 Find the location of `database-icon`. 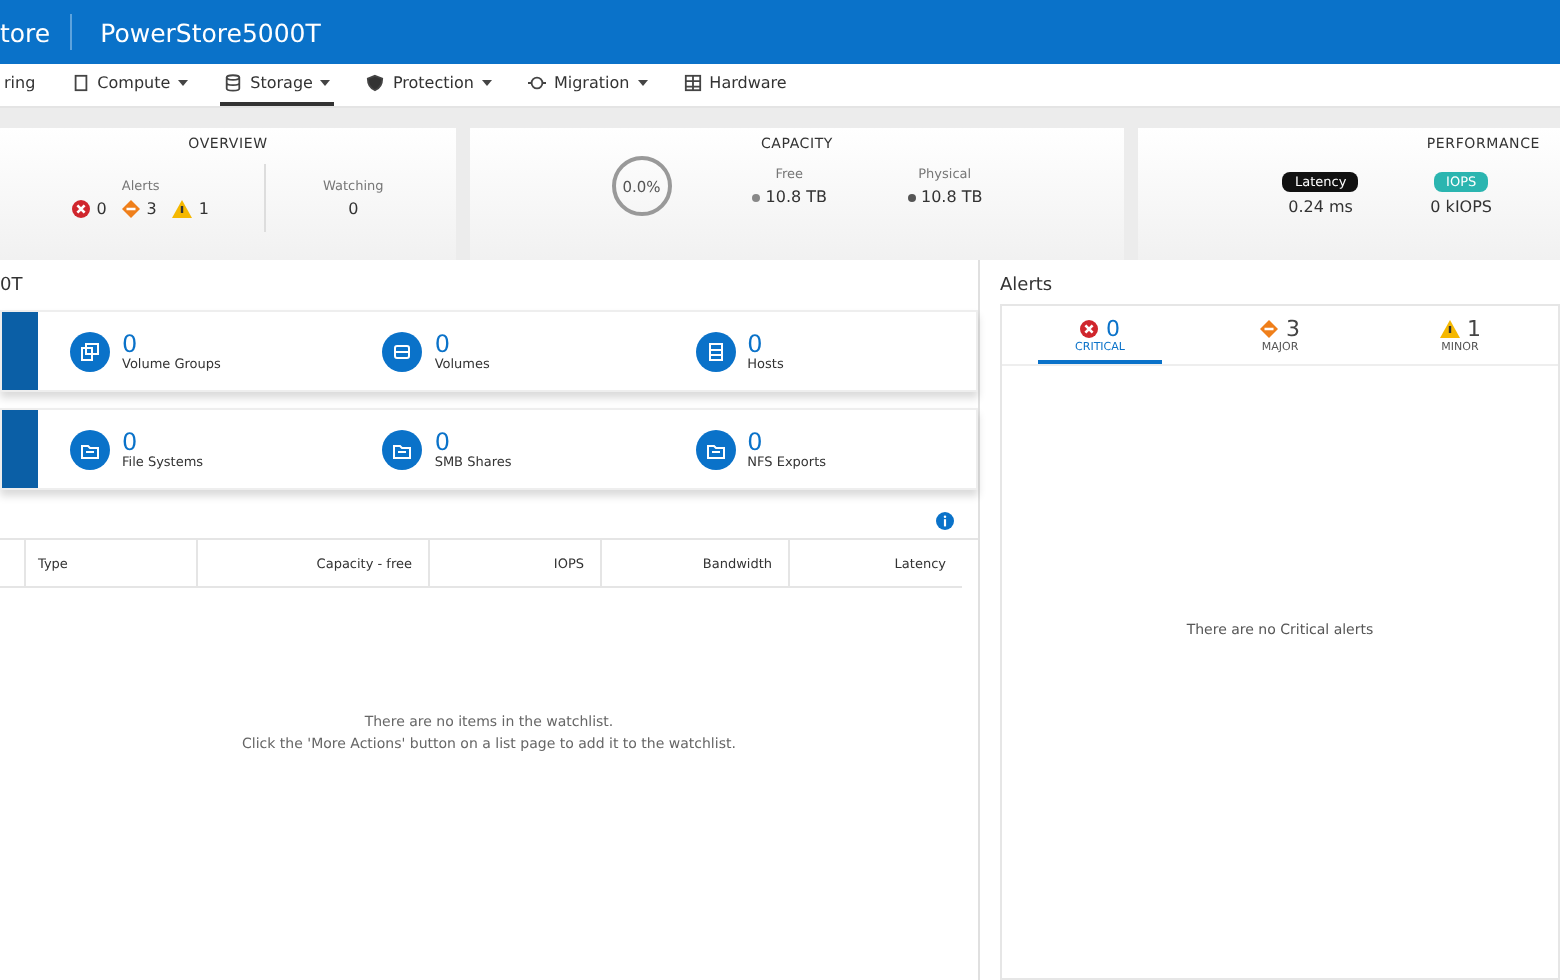

database-icon is located at coordinates (233, 83).